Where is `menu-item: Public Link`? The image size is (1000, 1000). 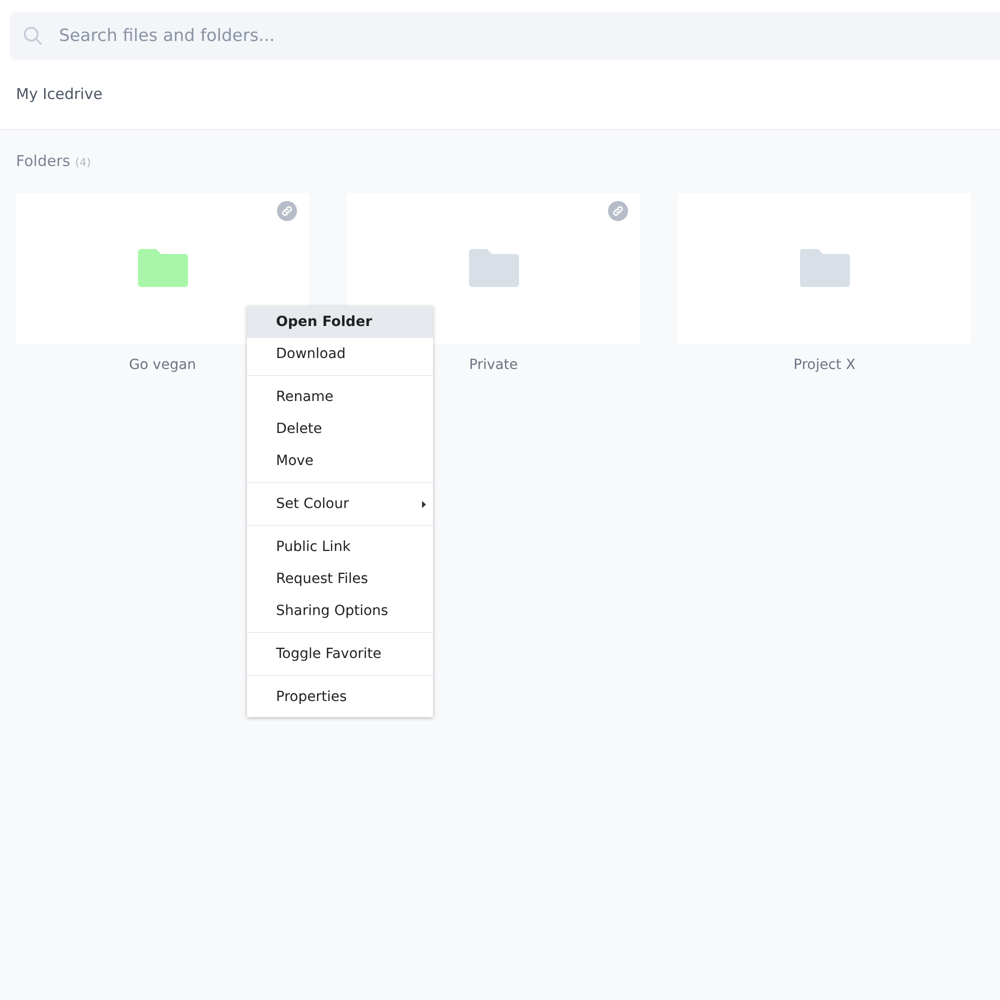 menu-item: Public Link is located at coordinates (340, 547).